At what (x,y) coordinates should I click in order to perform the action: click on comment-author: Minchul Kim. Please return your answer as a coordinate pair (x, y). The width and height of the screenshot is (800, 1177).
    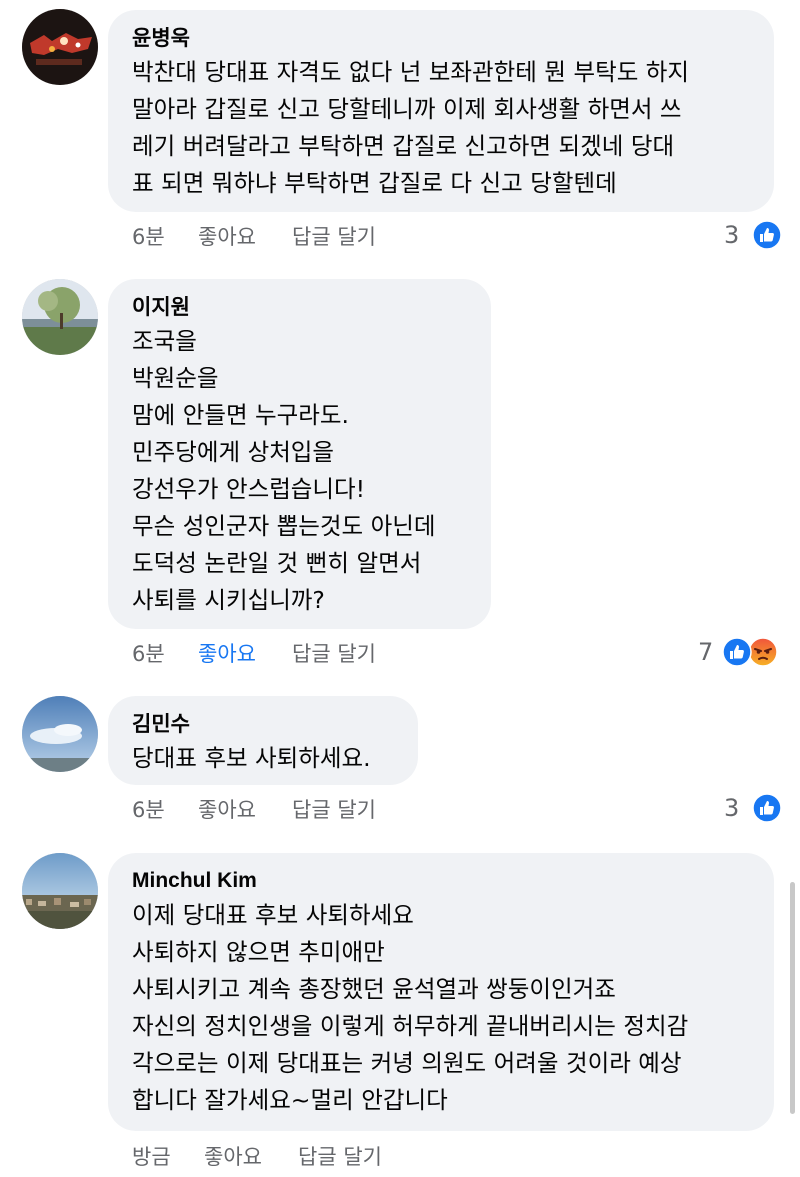
    Looking at the image, I should click on (441, 881).